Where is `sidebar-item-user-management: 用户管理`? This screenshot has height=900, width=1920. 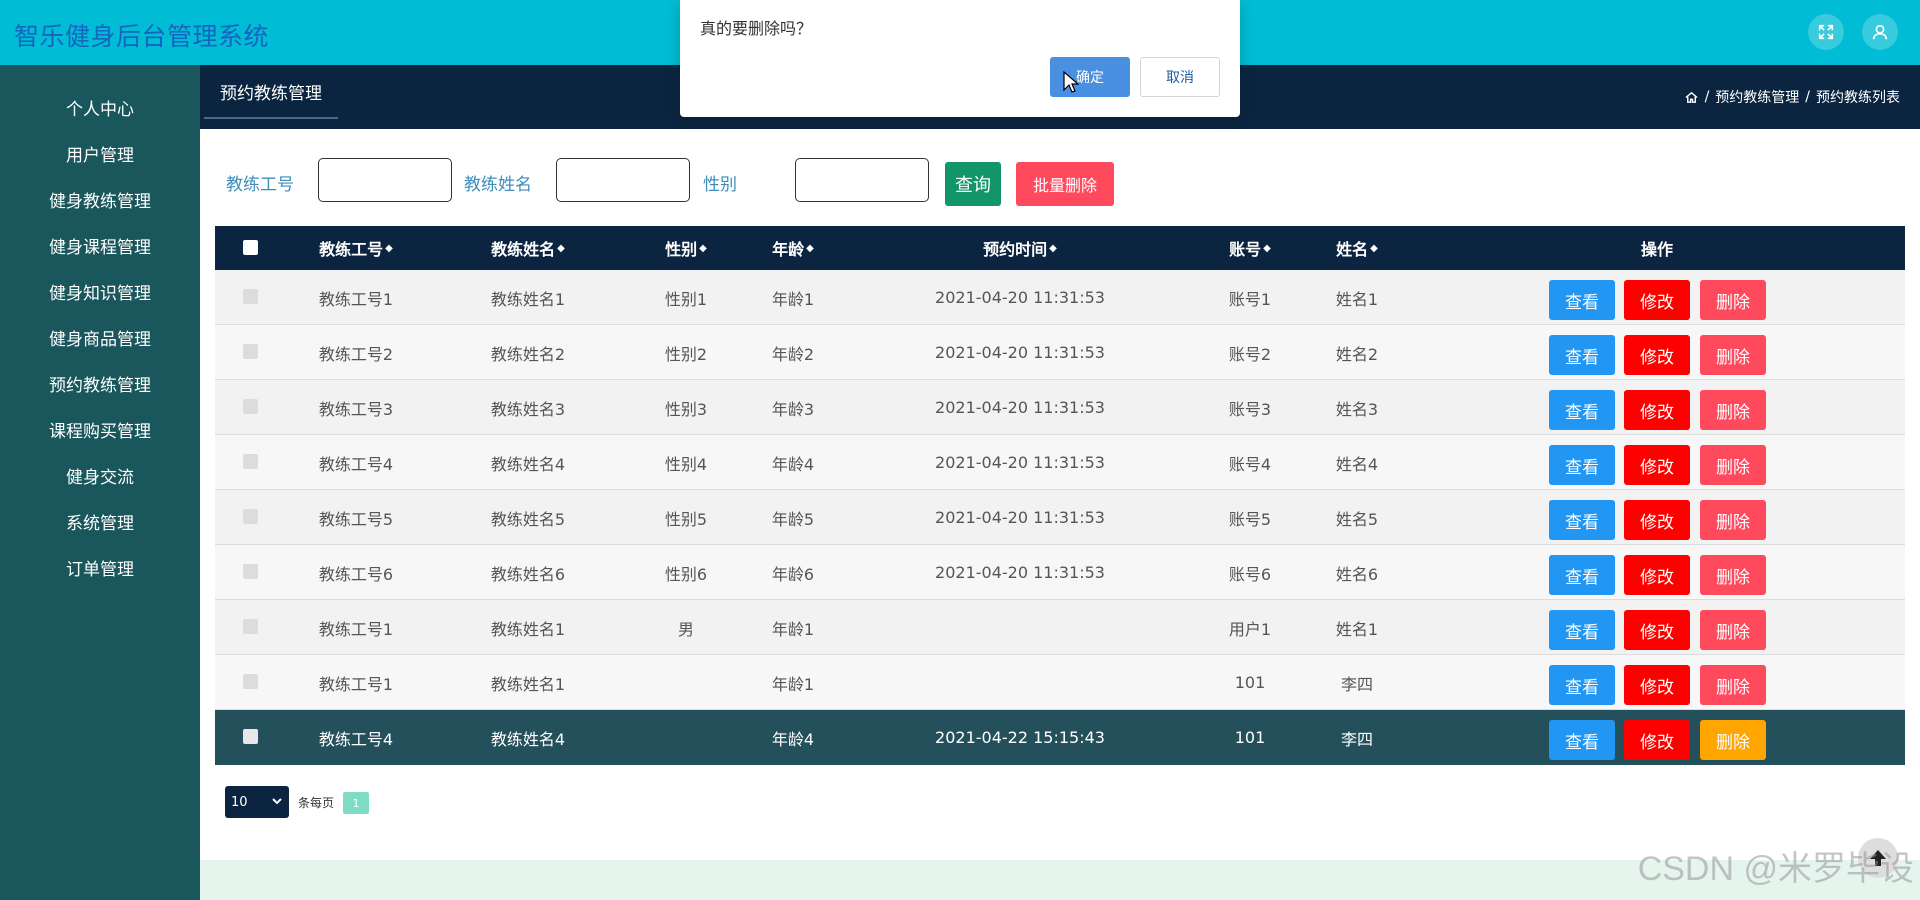 sidebar-item-user-management: 用户管理 is located at coordinates (100, 153).